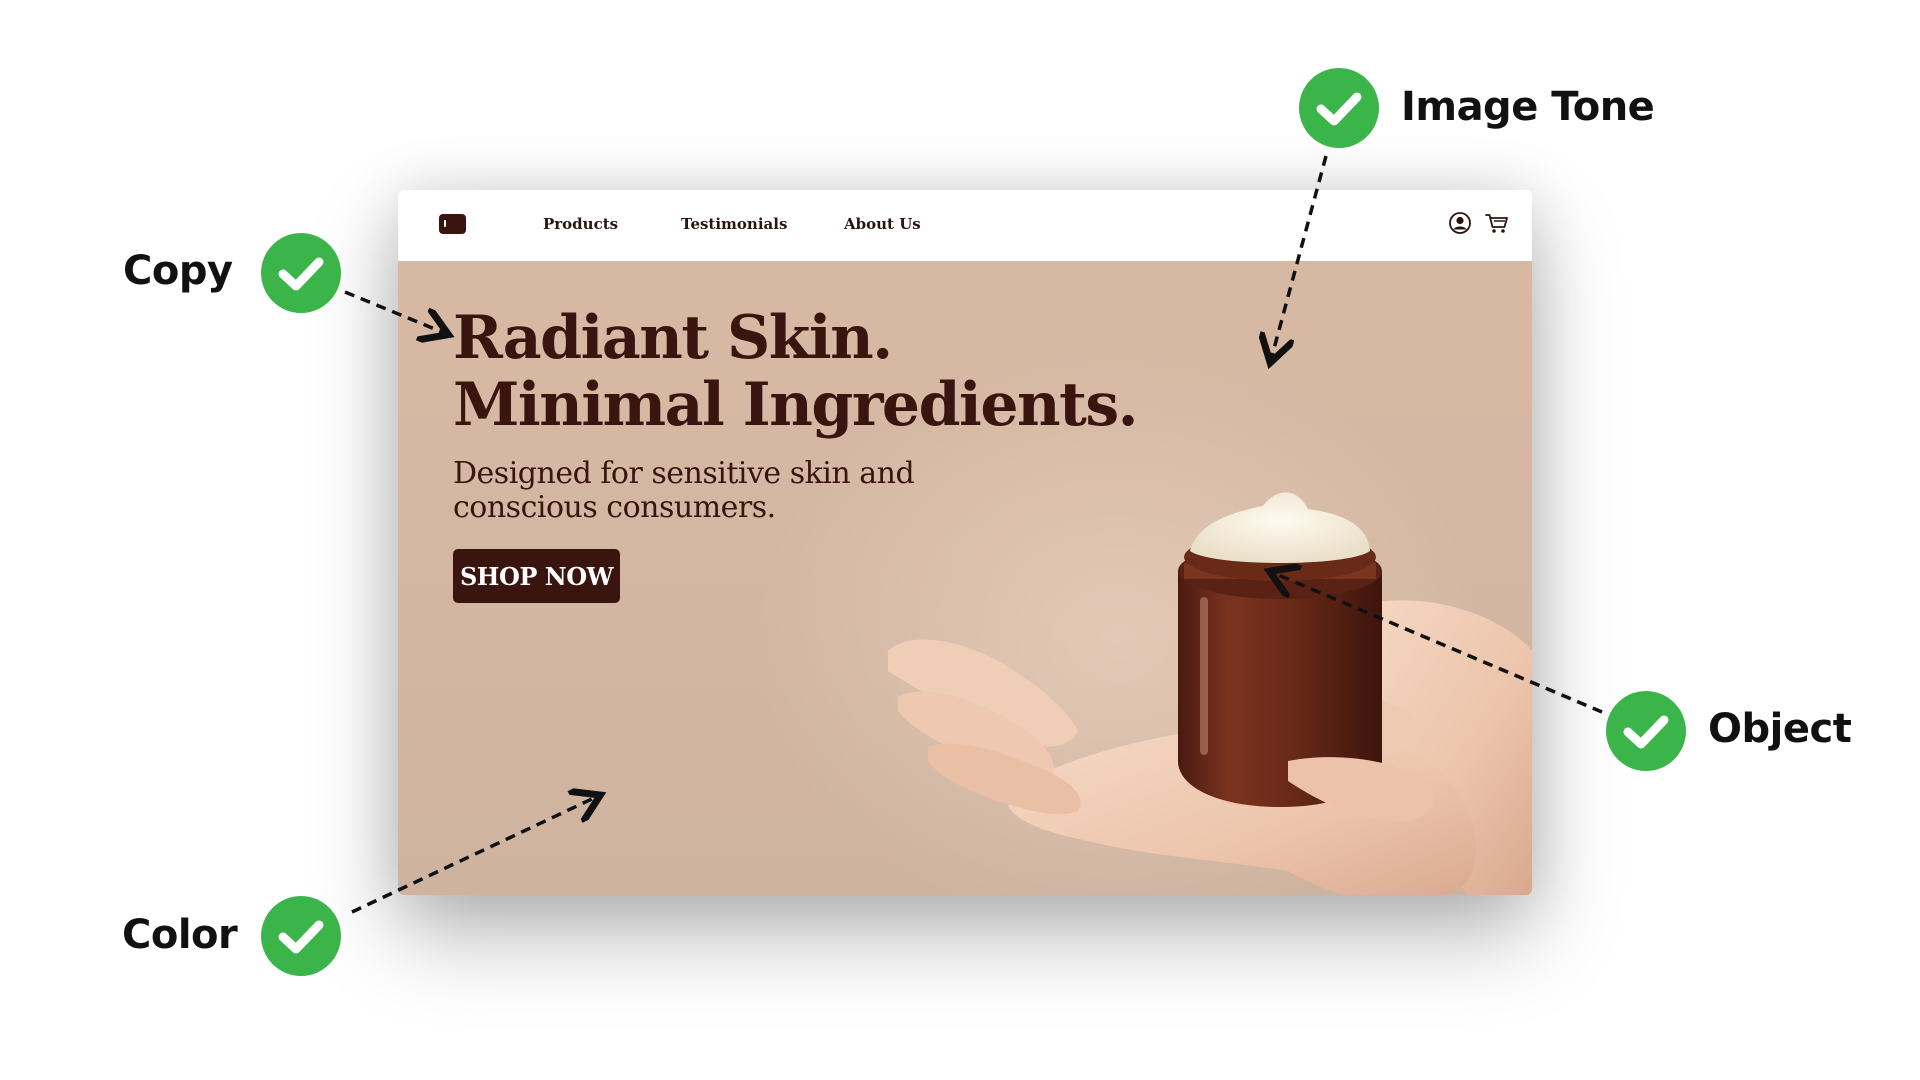 The image size is (1920, 1080). I want to click on object-check-icon, so click(1646, 731).